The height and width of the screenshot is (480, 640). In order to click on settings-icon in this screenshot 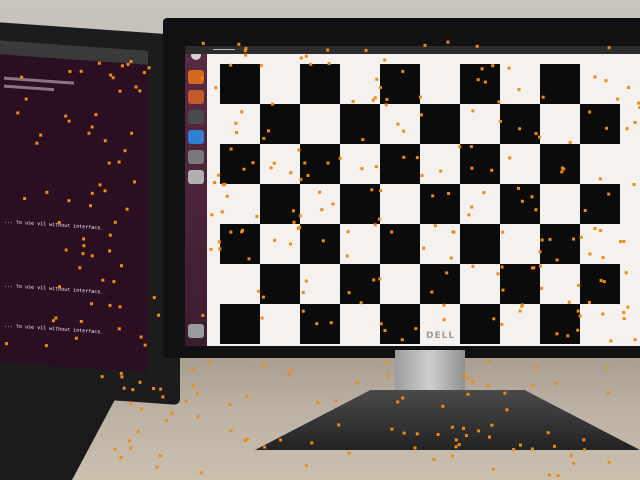, I will do `click(196, 157)`.